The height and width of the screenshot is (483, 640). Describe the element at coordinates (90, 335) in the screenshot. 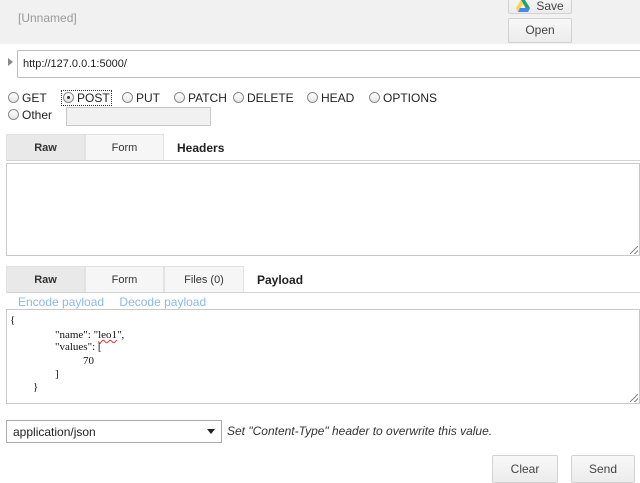

I see `payload-line: "name": "leo1",` at that location.